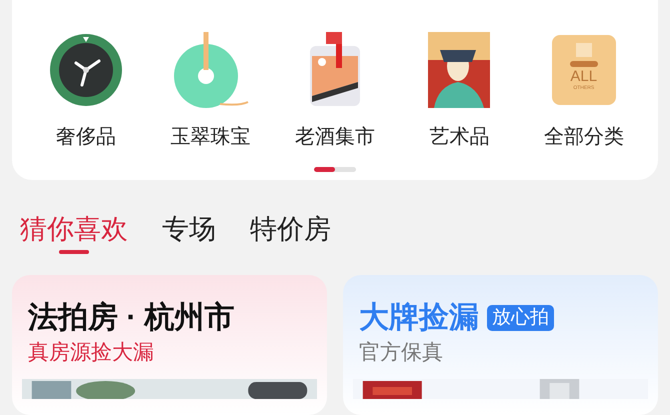  What do you see at coordinates (459, 70) in the screenshot?
I see `portrait-painting-icon` at bounding box center [459, 70].